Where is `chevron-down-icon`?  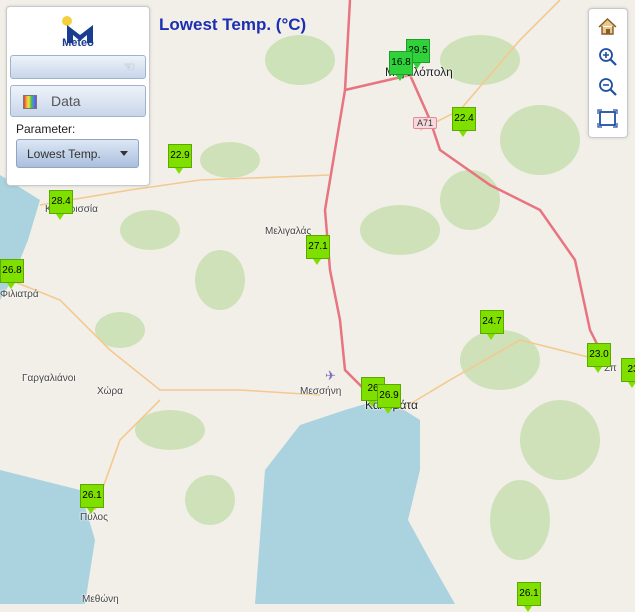 chevron-down-icon is located at coordinates (124, 153).